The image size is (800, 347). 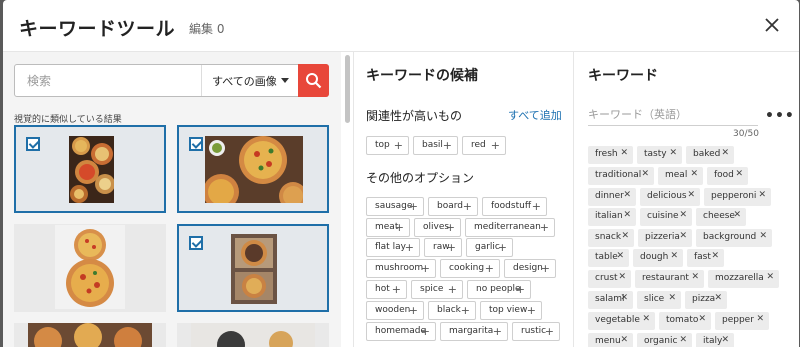 What do you see at coordinates (437, 289) in the screenshot?
I see `suggestion-chip: spice +` at bounding box center [437, 289].